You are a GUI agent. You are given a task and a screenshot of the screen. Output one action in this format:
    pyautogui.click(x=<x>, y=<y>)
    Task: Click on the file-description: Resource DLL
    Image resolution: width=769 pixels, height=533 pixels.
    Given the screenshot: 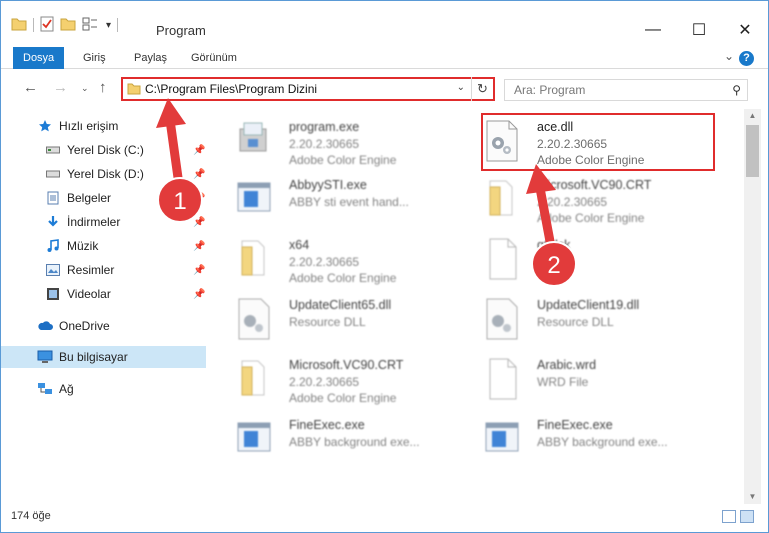 What is the action you would take?
    pyautogui.click(x=327, y=322)
    